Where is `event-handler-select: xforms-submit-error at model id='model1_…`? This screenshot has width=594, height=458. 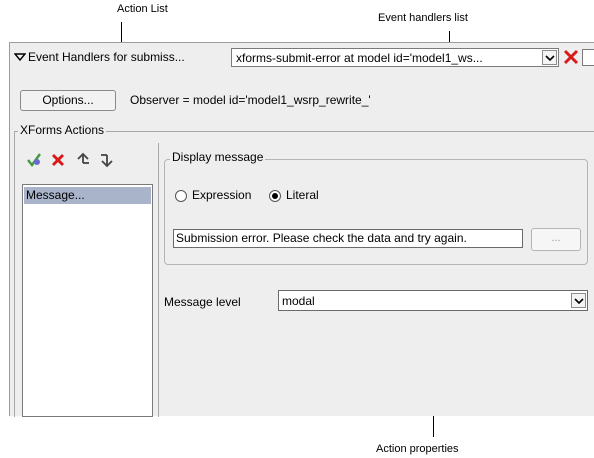
event-handler-select: xforms-submit-error at model id='model1_… is located at coordinates (395, 57).